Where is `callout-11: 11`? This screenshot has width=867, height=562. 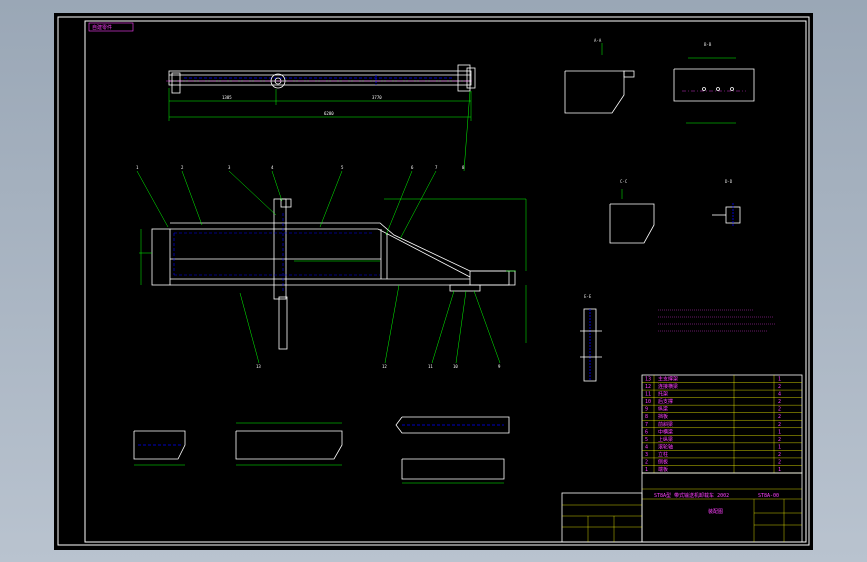
callout-11: 11 is located at coordinates (430, 366).